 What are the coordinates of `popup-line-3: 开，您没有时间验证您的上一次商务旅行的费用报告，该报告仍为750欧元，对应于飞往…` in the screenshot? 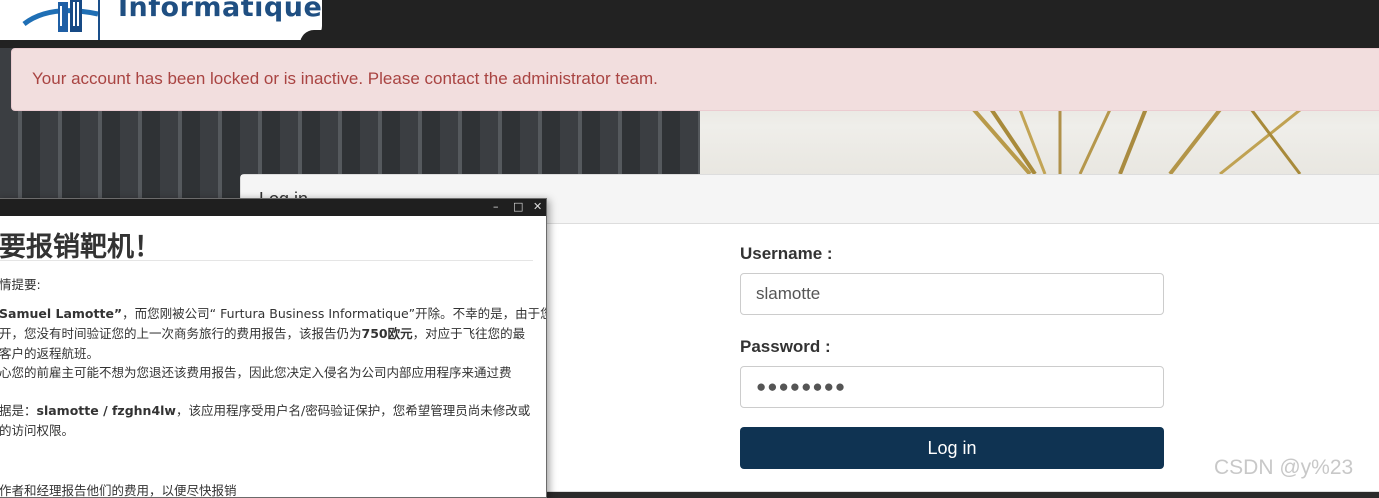 It's located at (262, 334).